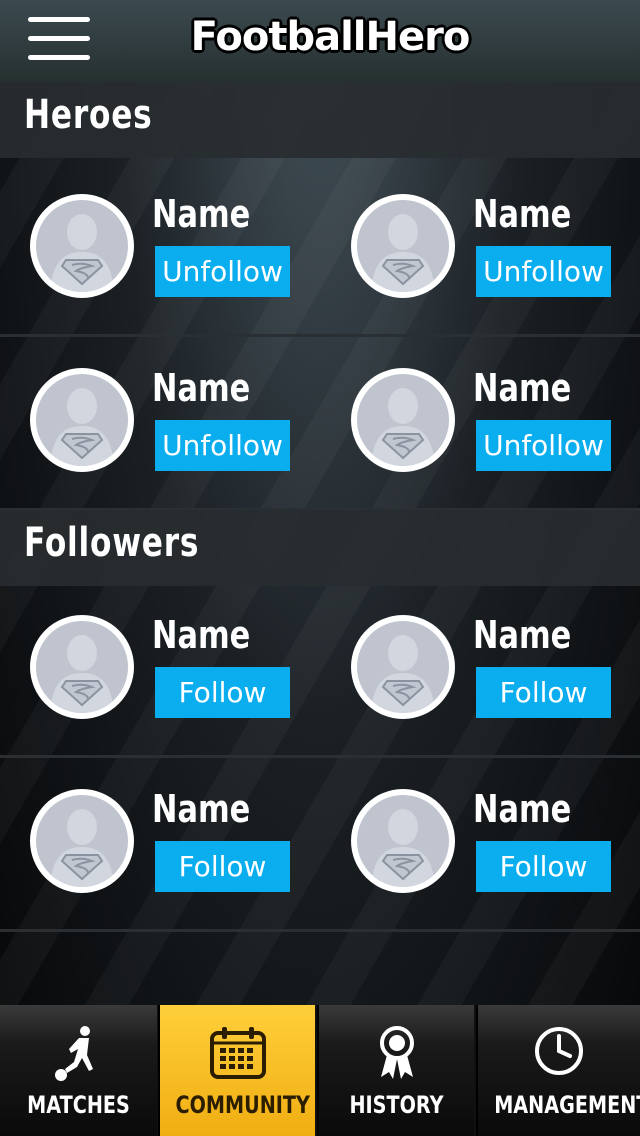 Image resolution: width=640 pixels, height=1136 pixels. Describe the element at coordinates (242, 1105) in the screenshot. I see `tab-label: COMMUNITY` at that location.